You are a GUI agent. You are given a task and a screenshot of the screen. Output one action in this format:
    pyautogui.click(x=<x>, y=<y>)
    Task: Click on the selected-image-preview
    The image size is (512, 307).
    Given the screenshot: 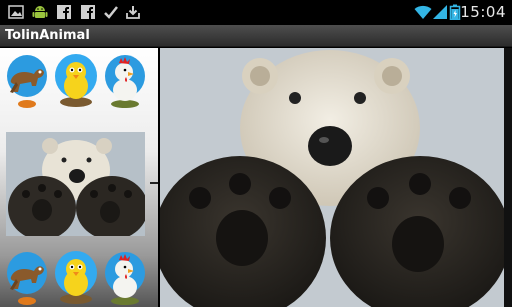 What is the action you would take?
    pyautogui.click(x=75, y=184)
    